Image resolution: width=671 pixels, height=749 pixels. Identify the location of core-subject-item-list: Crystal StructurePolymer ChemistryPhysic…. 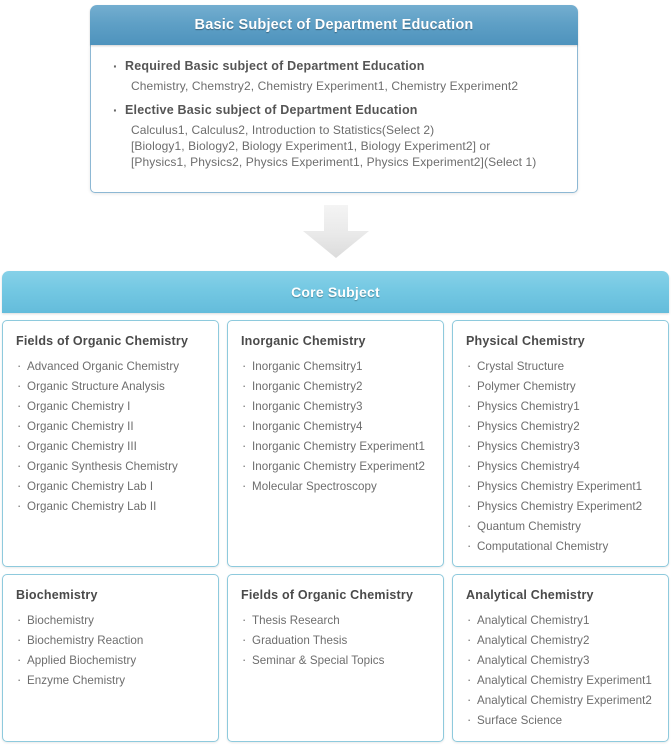
(562, 456).